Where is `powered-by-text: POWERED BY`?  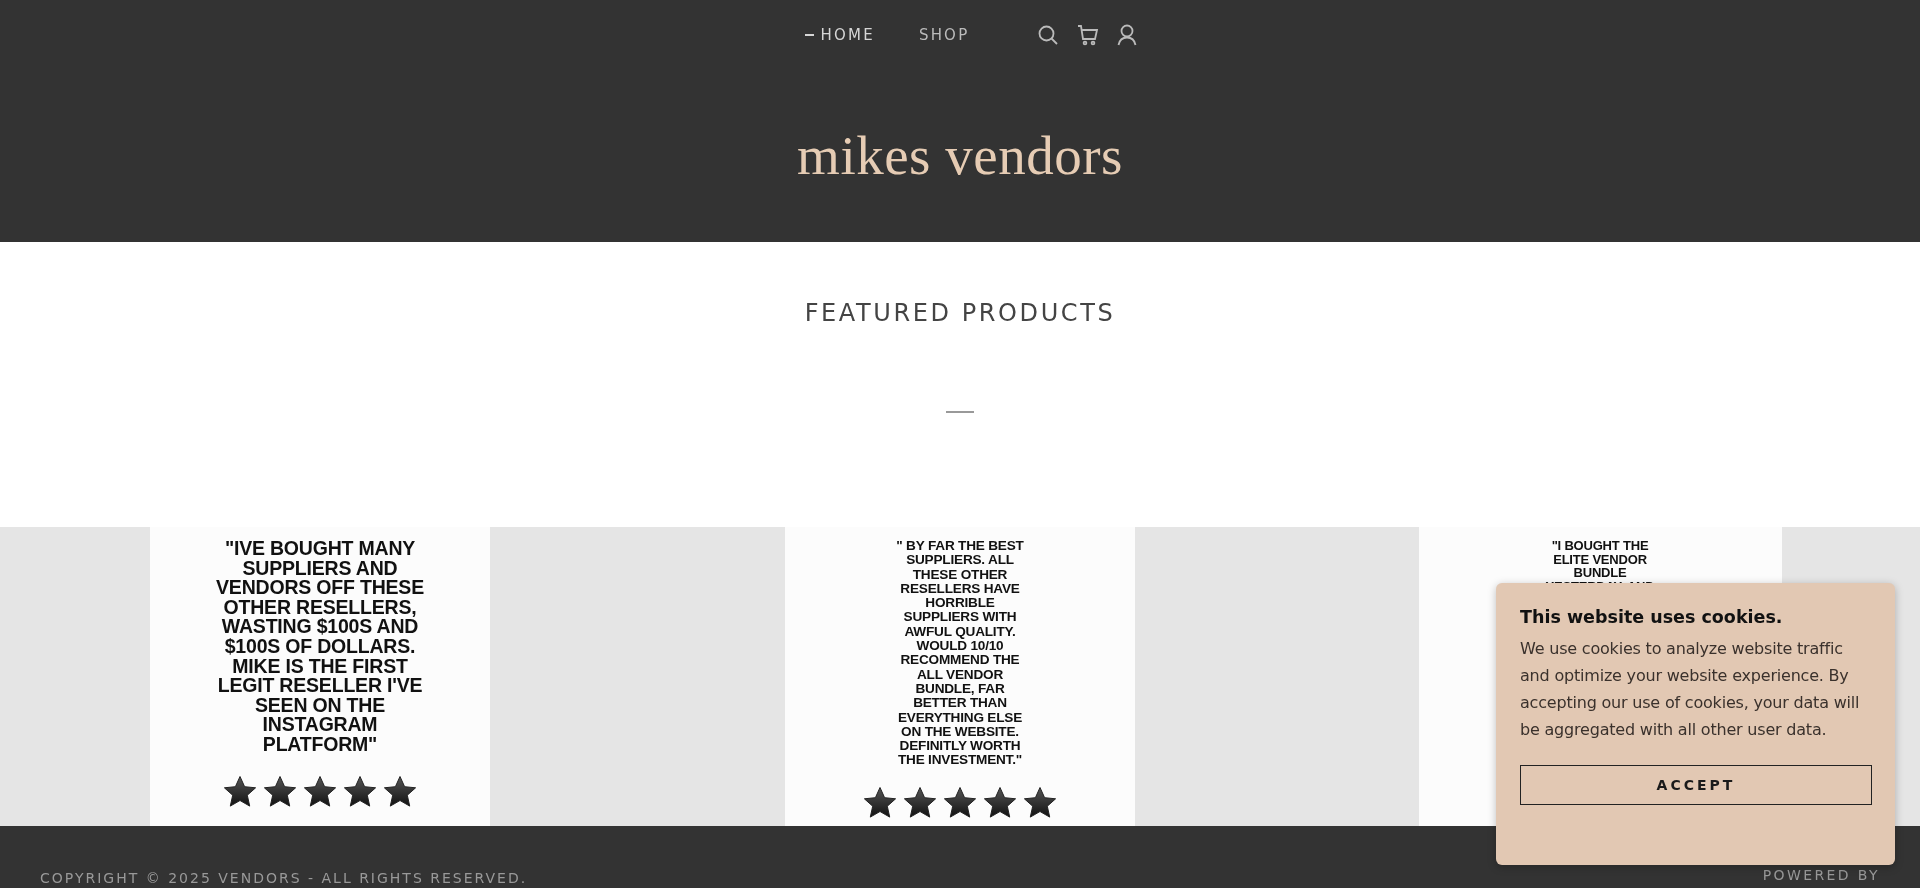 powered-by-text: POWERED BY is located at coordinates (1821, 875).